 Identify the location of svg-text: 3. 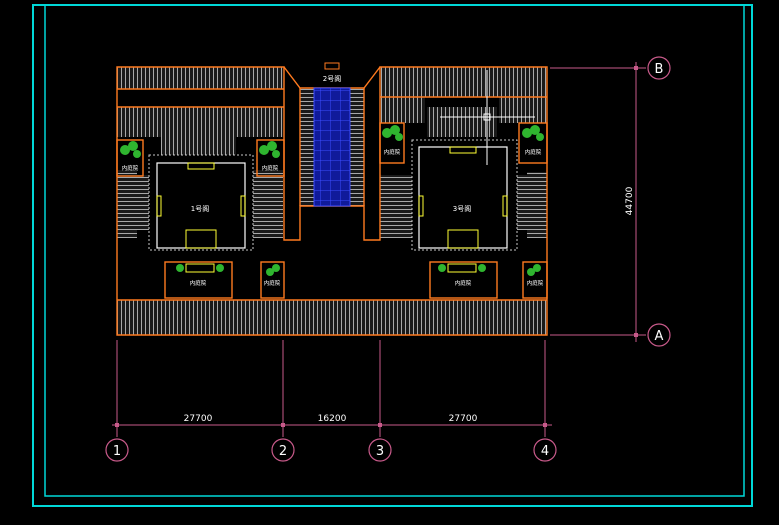
(380, 451).